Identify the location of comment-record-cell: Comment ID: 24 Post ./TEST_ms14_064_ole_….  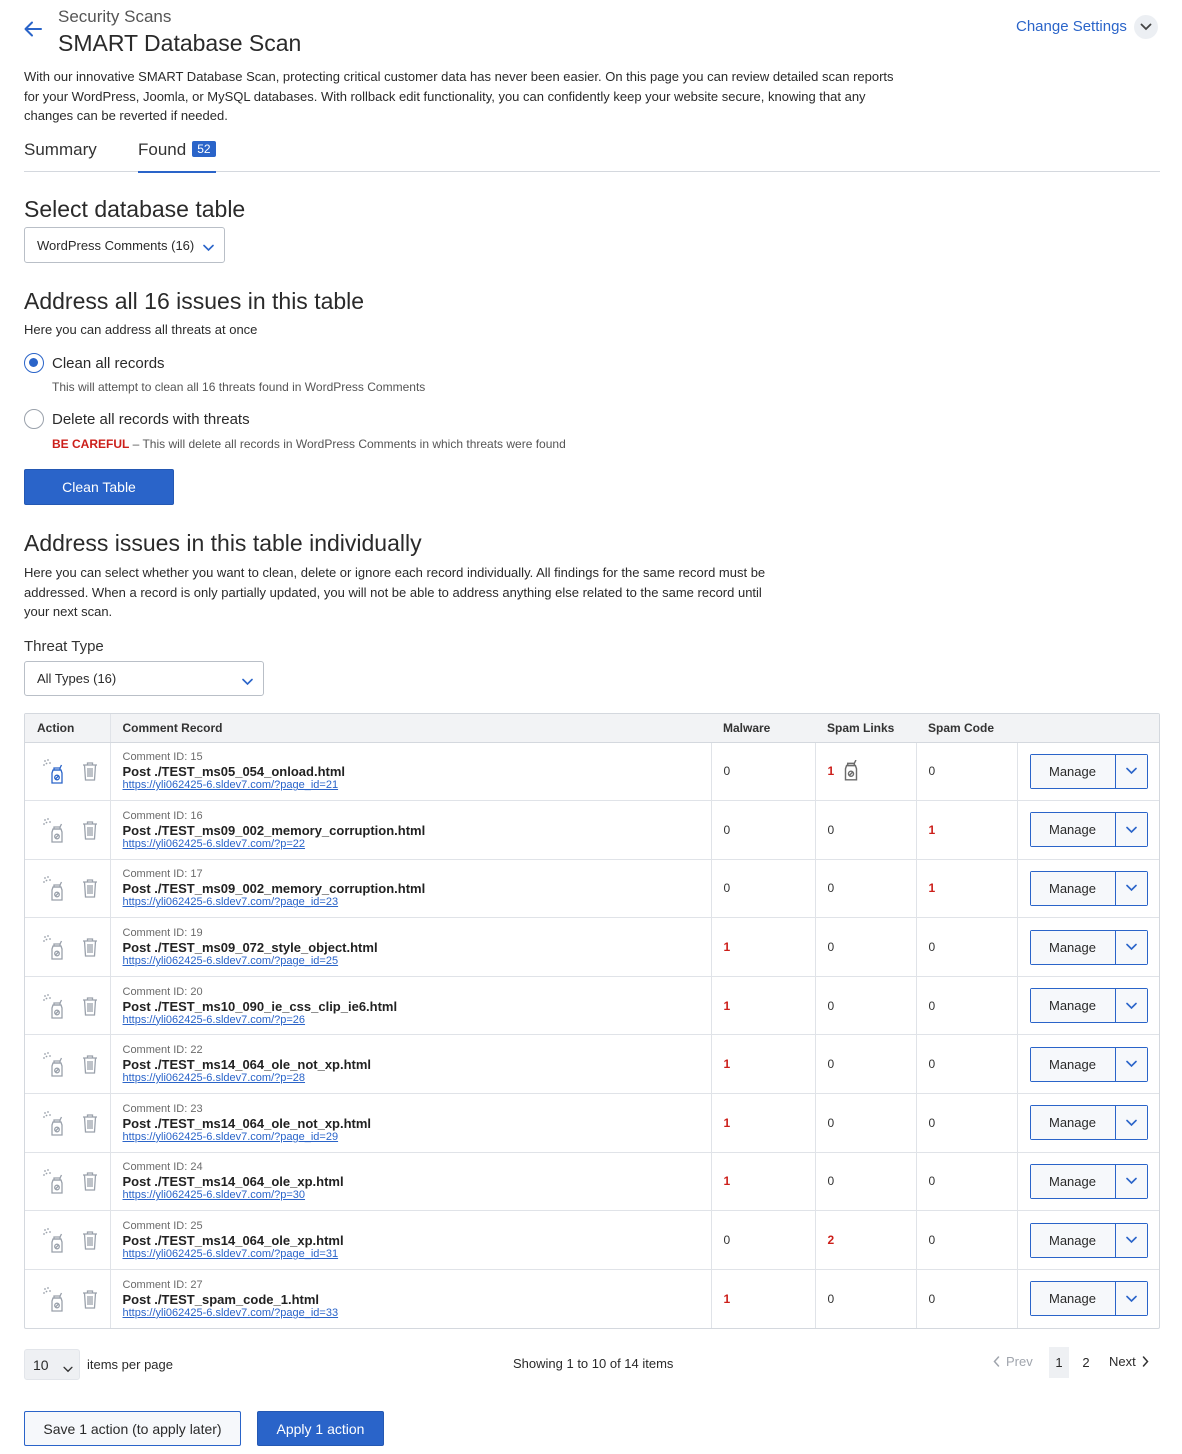
(411, 1182).